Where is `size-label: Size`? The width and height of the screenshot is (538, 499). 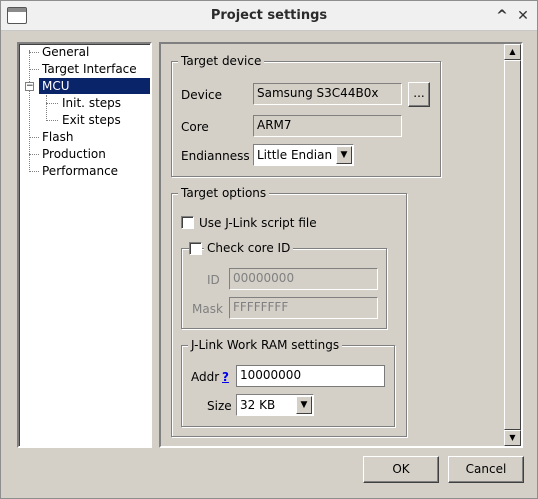
size-label: Size is located at coordinates (219, 406).